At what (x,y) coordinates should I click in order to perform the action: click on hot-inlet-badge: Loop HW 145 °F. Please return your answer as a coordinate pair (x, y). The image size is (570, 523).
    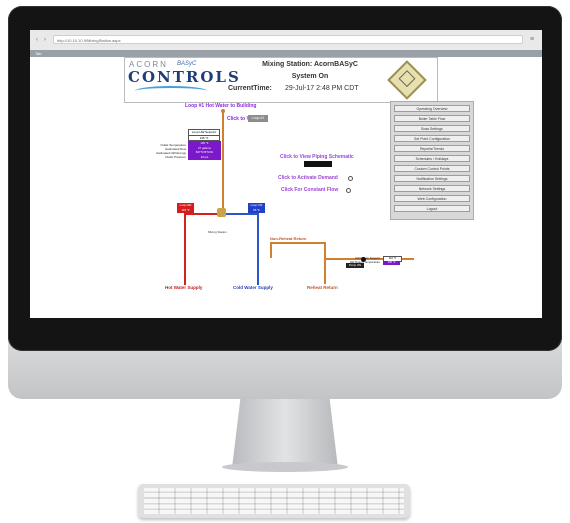
    Looking at the image, I should click on (185, 208).